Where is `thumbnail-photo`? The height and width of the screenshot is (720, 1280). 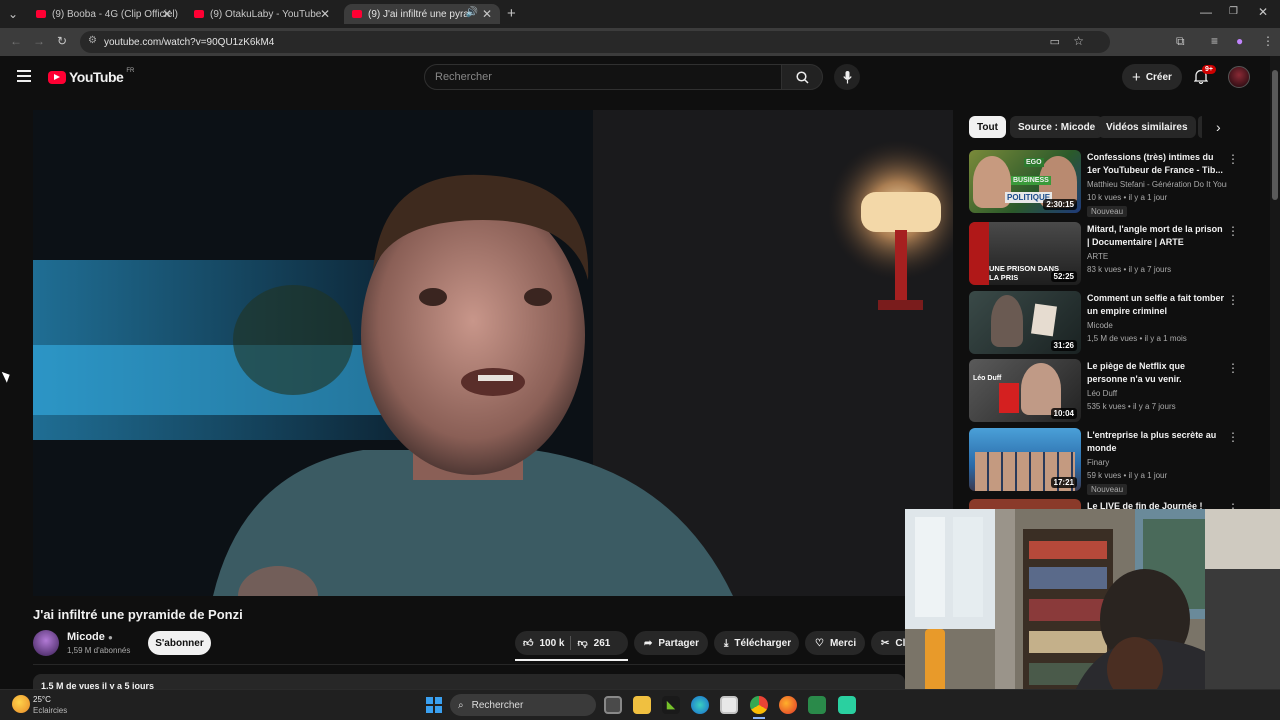 thumbnail-photo is located at coordinates (1044, 320).